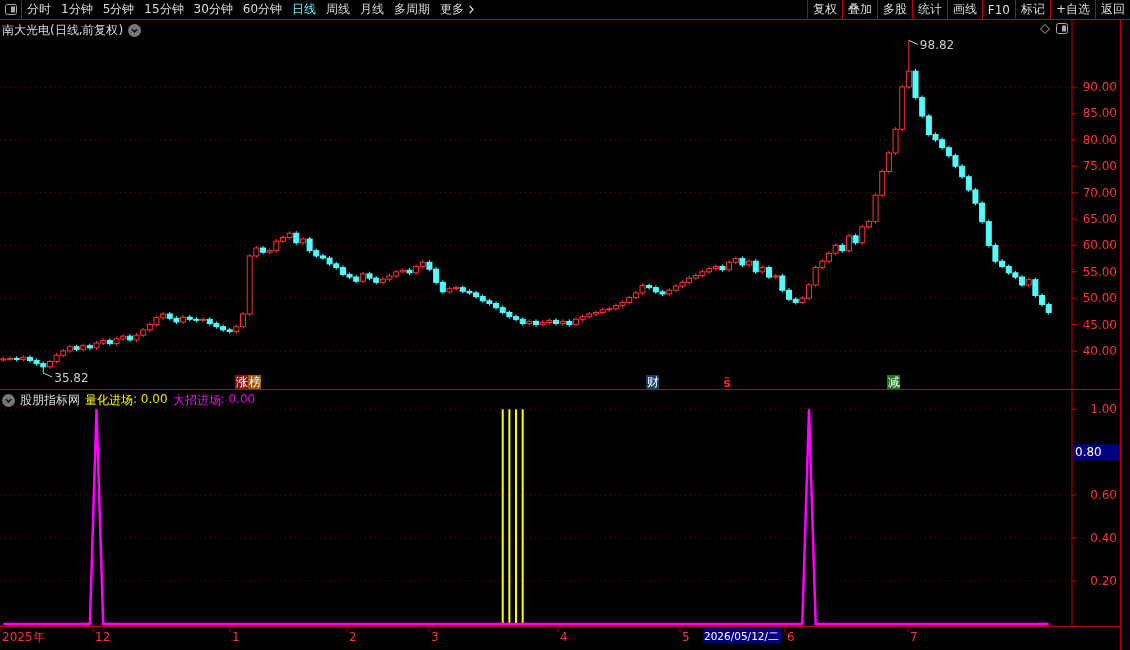 The image size is (1130, 650). Describe the element at coordinates (652, 382) in the screenshot. I see `event-tag: 财` at that location.